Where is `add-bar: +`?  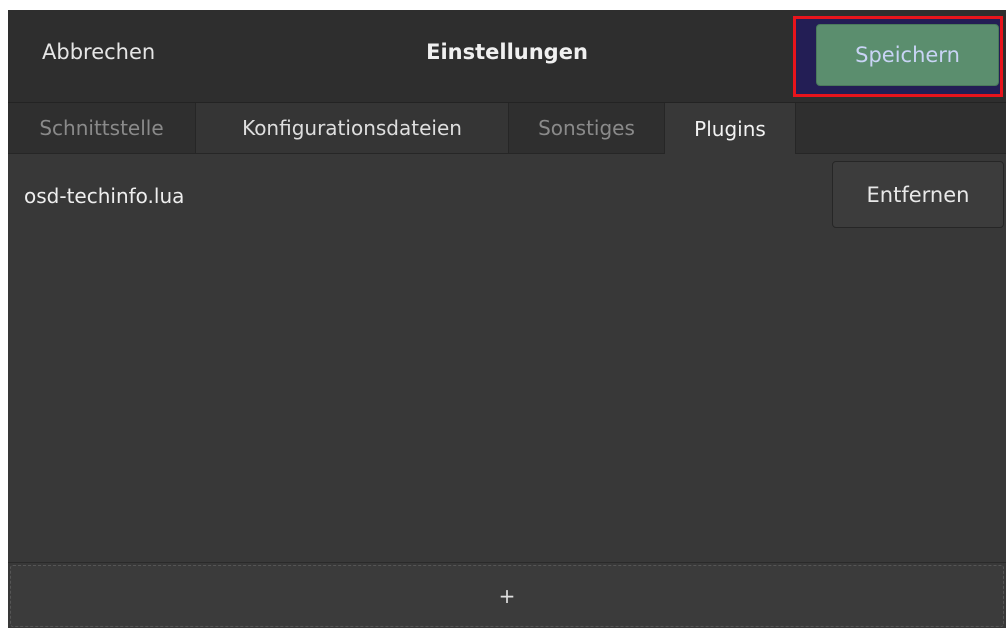
add-bar: + is located at coordinates (507, 595).